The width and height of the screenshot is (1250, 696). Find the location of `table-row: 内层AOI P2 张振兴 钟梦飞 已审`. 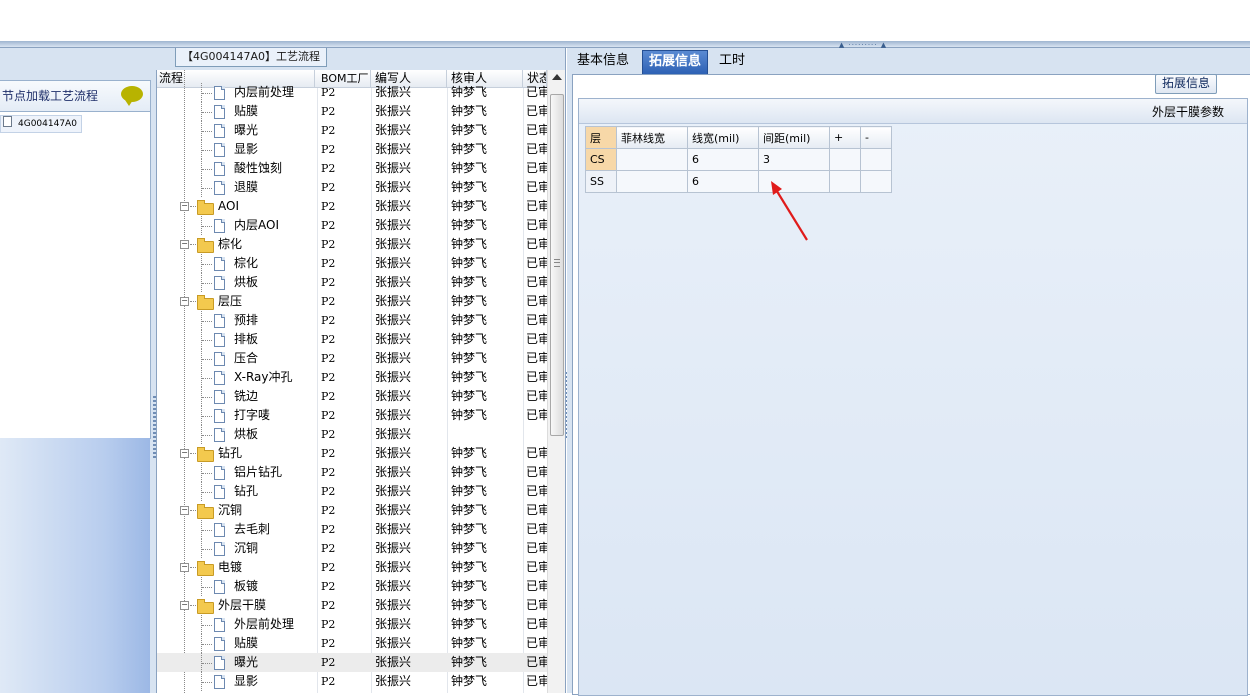

table-row: 内层AOI P2 张振兴 钟梦飞 已审 is located at coordinates (352, 225).